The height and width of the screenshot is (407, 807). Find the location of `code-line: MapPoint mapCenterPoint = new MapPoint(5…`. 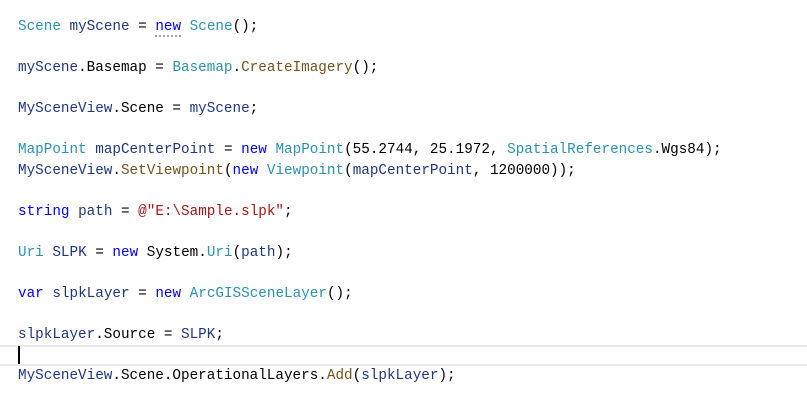

code-line: MapPoint mapCenterPoint = new MapPoint(5… is located at coordinates (412, 150).